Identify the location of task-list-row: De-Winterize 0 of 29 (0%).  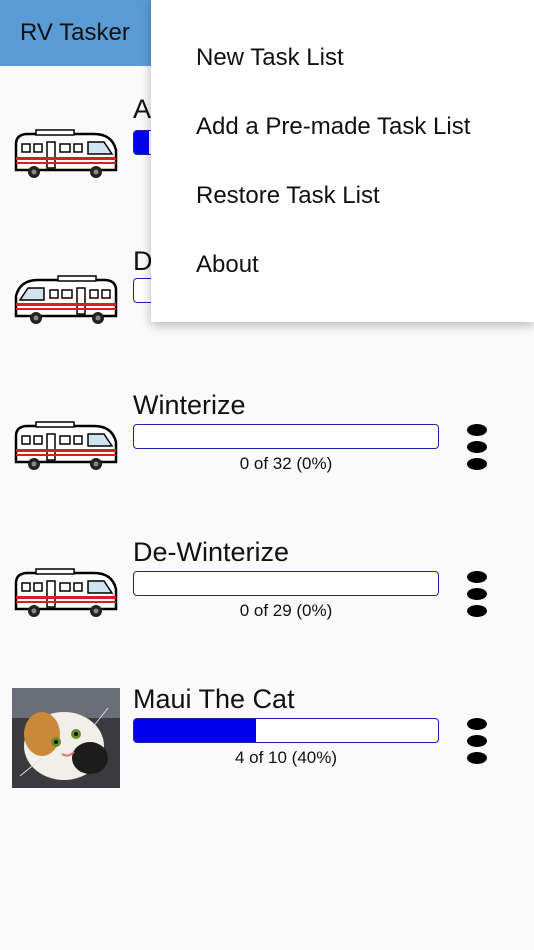
(267, 602).